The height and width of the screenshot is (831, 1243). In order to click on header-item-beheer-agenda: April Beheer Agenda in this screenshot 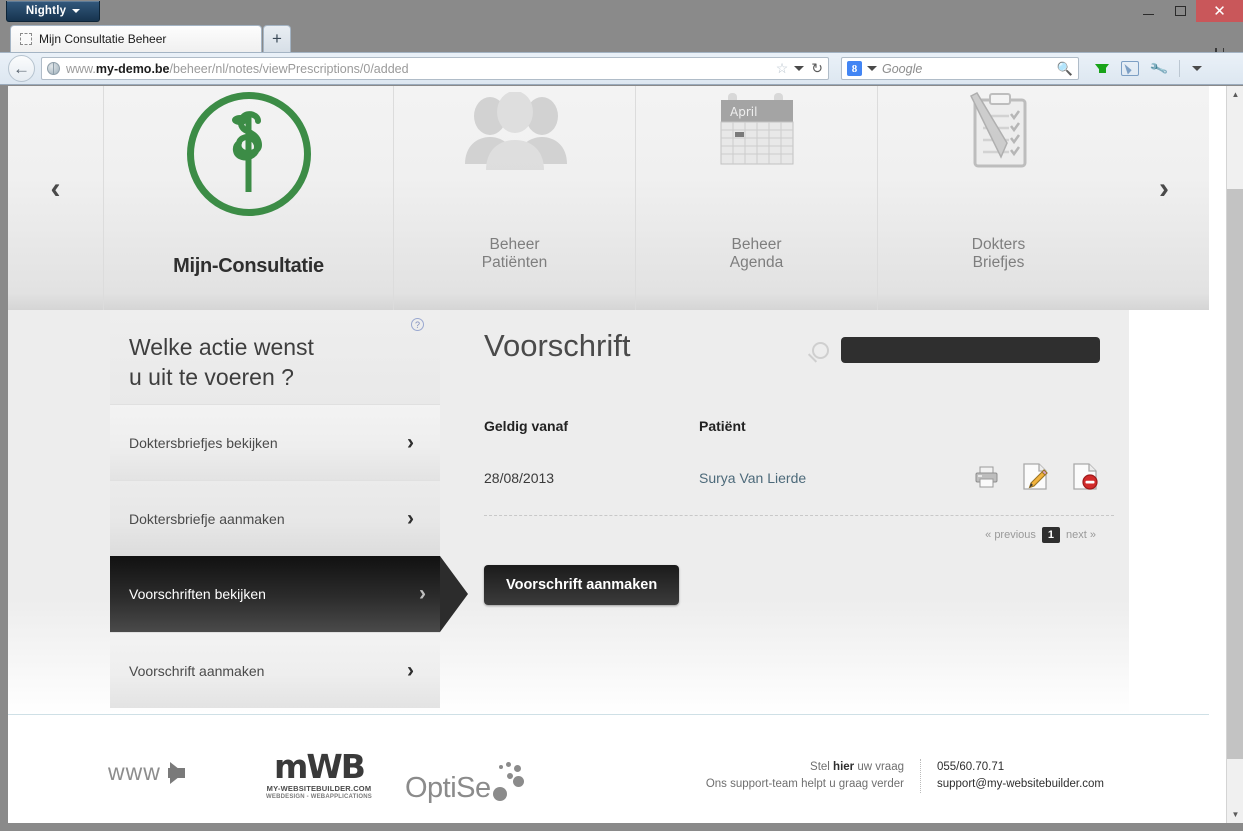, I will do `click(756, 198)`.